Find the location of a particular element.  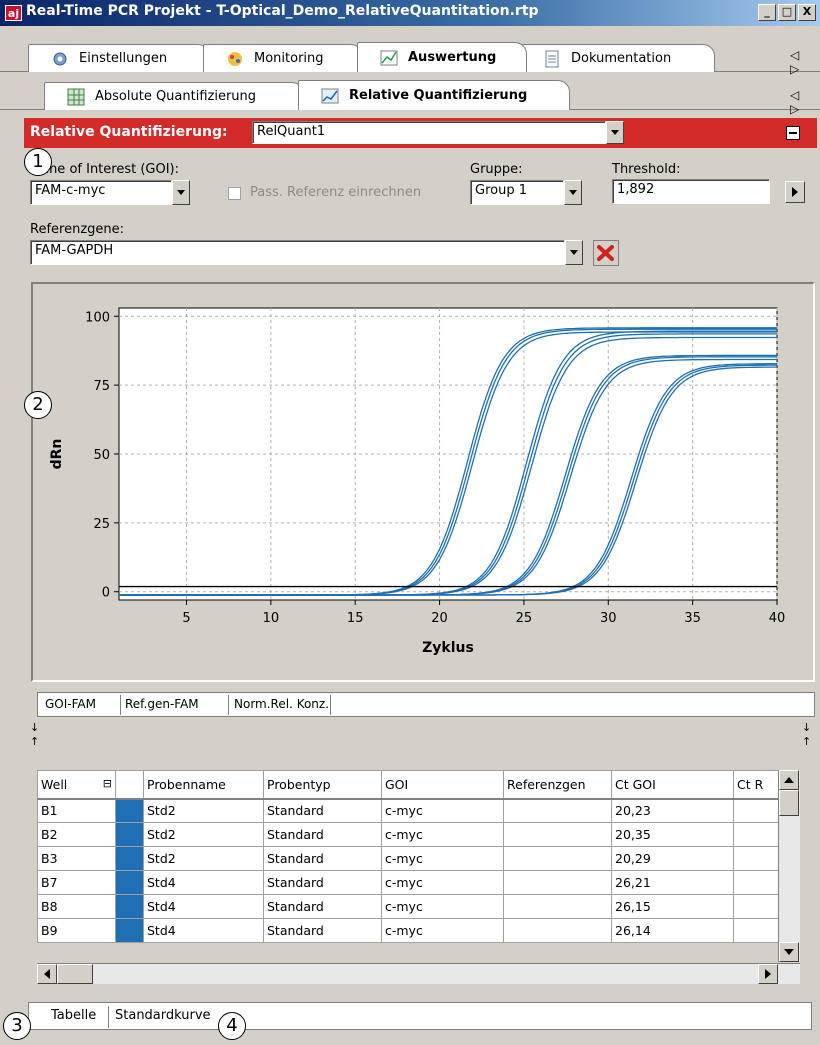

chart-tab-strip: GOI-FAM Ref.gen-FAM Norm.Rel. Konz. is located at coordinates (426, 704).